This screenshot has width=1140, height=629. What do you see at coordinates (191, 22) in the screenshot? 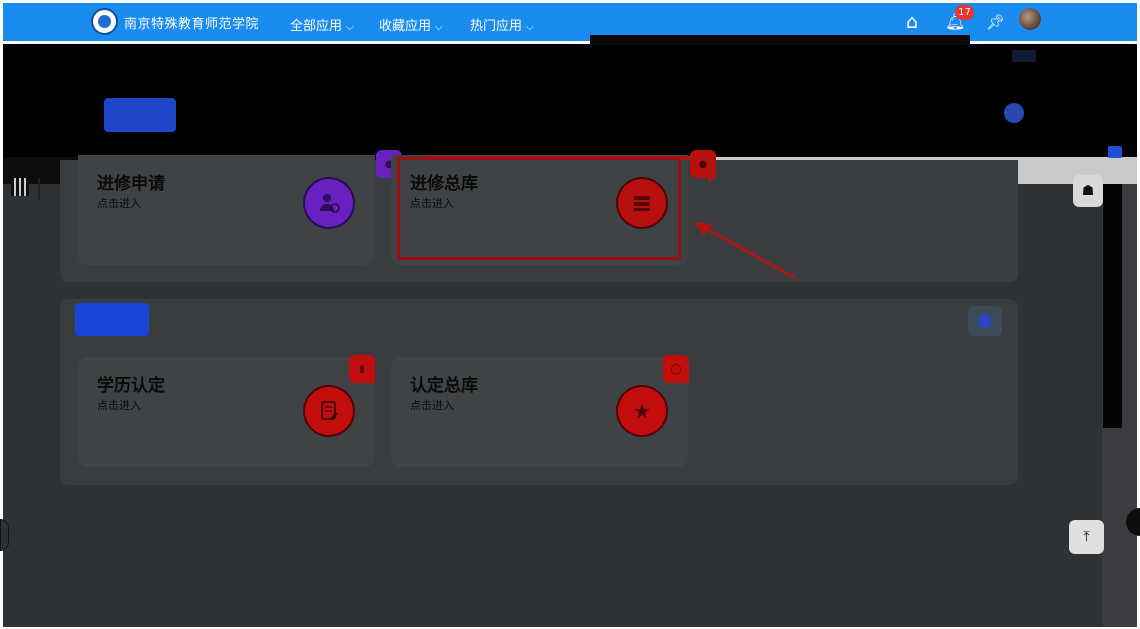
I see `school-name: 南京特殊教育师范学院` at bounding box center [191, 22].